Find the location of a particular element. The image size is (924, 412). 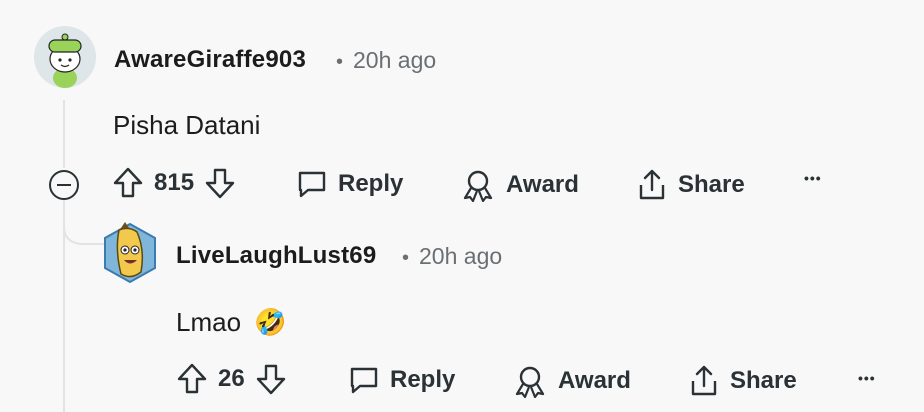

thread-line-main is located at coordinates (64, 134).